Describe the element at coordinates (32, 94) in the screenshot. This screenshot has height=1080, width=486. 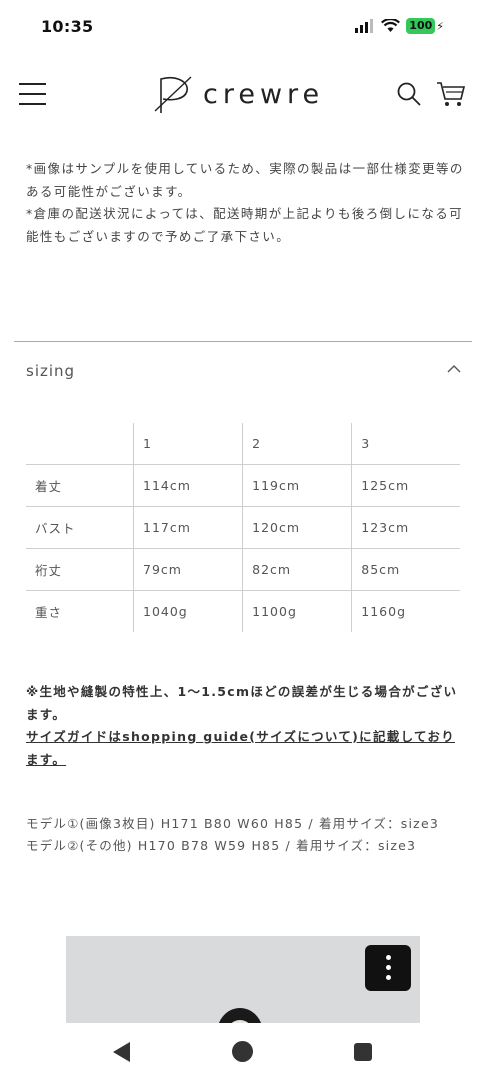
I see `hamburger-menu-button` at that location.